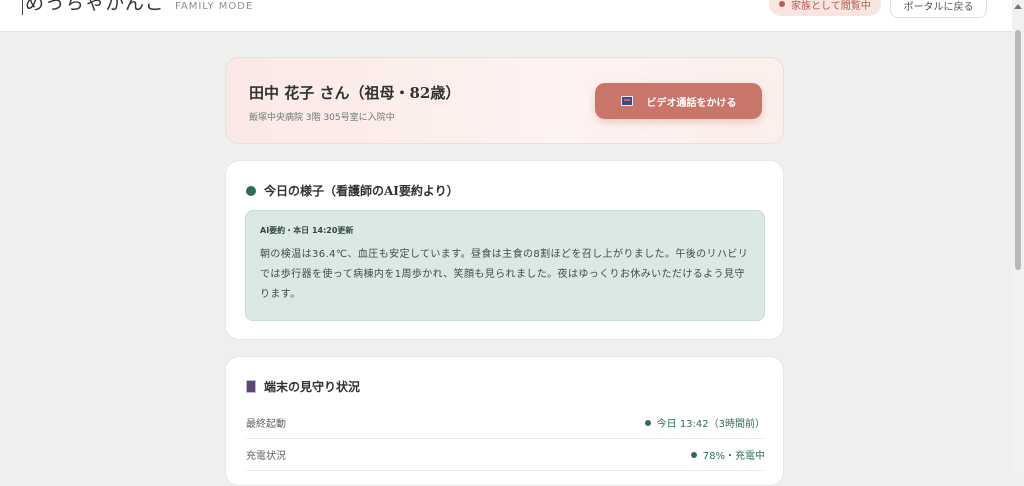  I want to click on top-bar: めっちゃかんご FAMILY MODE 家族として閲覧中 ポータルに戻る, so click(506, 16).